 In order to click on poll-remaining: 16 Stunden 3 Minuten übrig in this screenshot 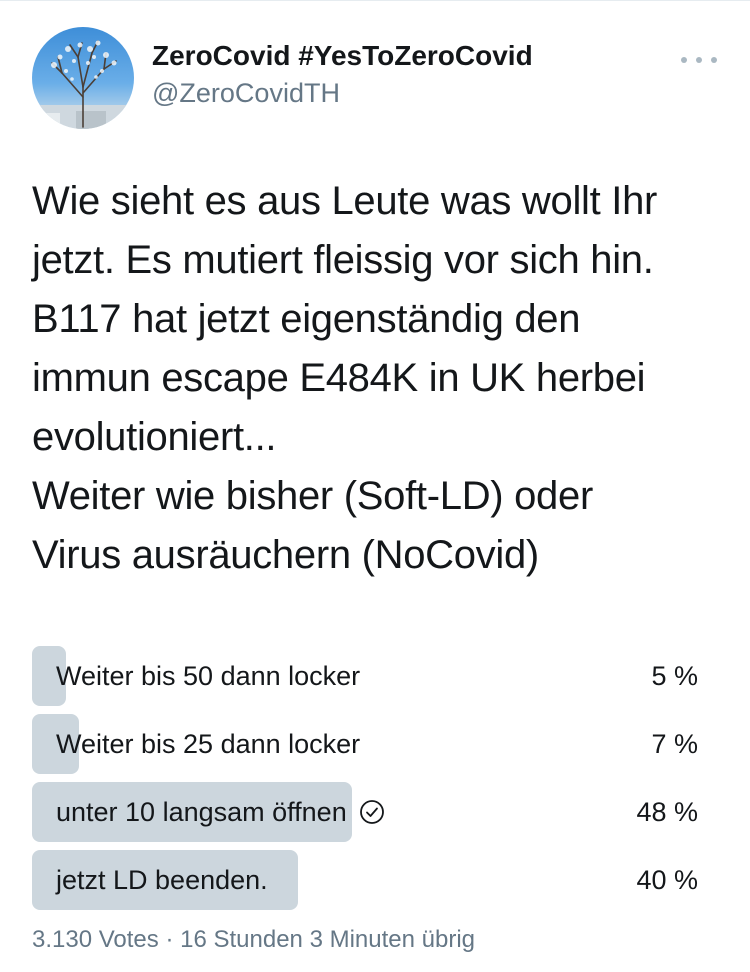, I will do `click(328, 939)`.